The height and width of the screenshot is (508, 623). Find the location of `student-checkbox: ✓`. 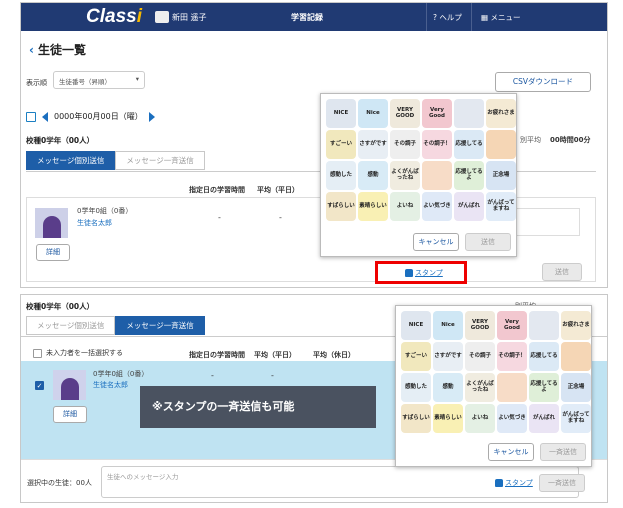

student-checkbox: ✓ is located at coordinates (39, 385).